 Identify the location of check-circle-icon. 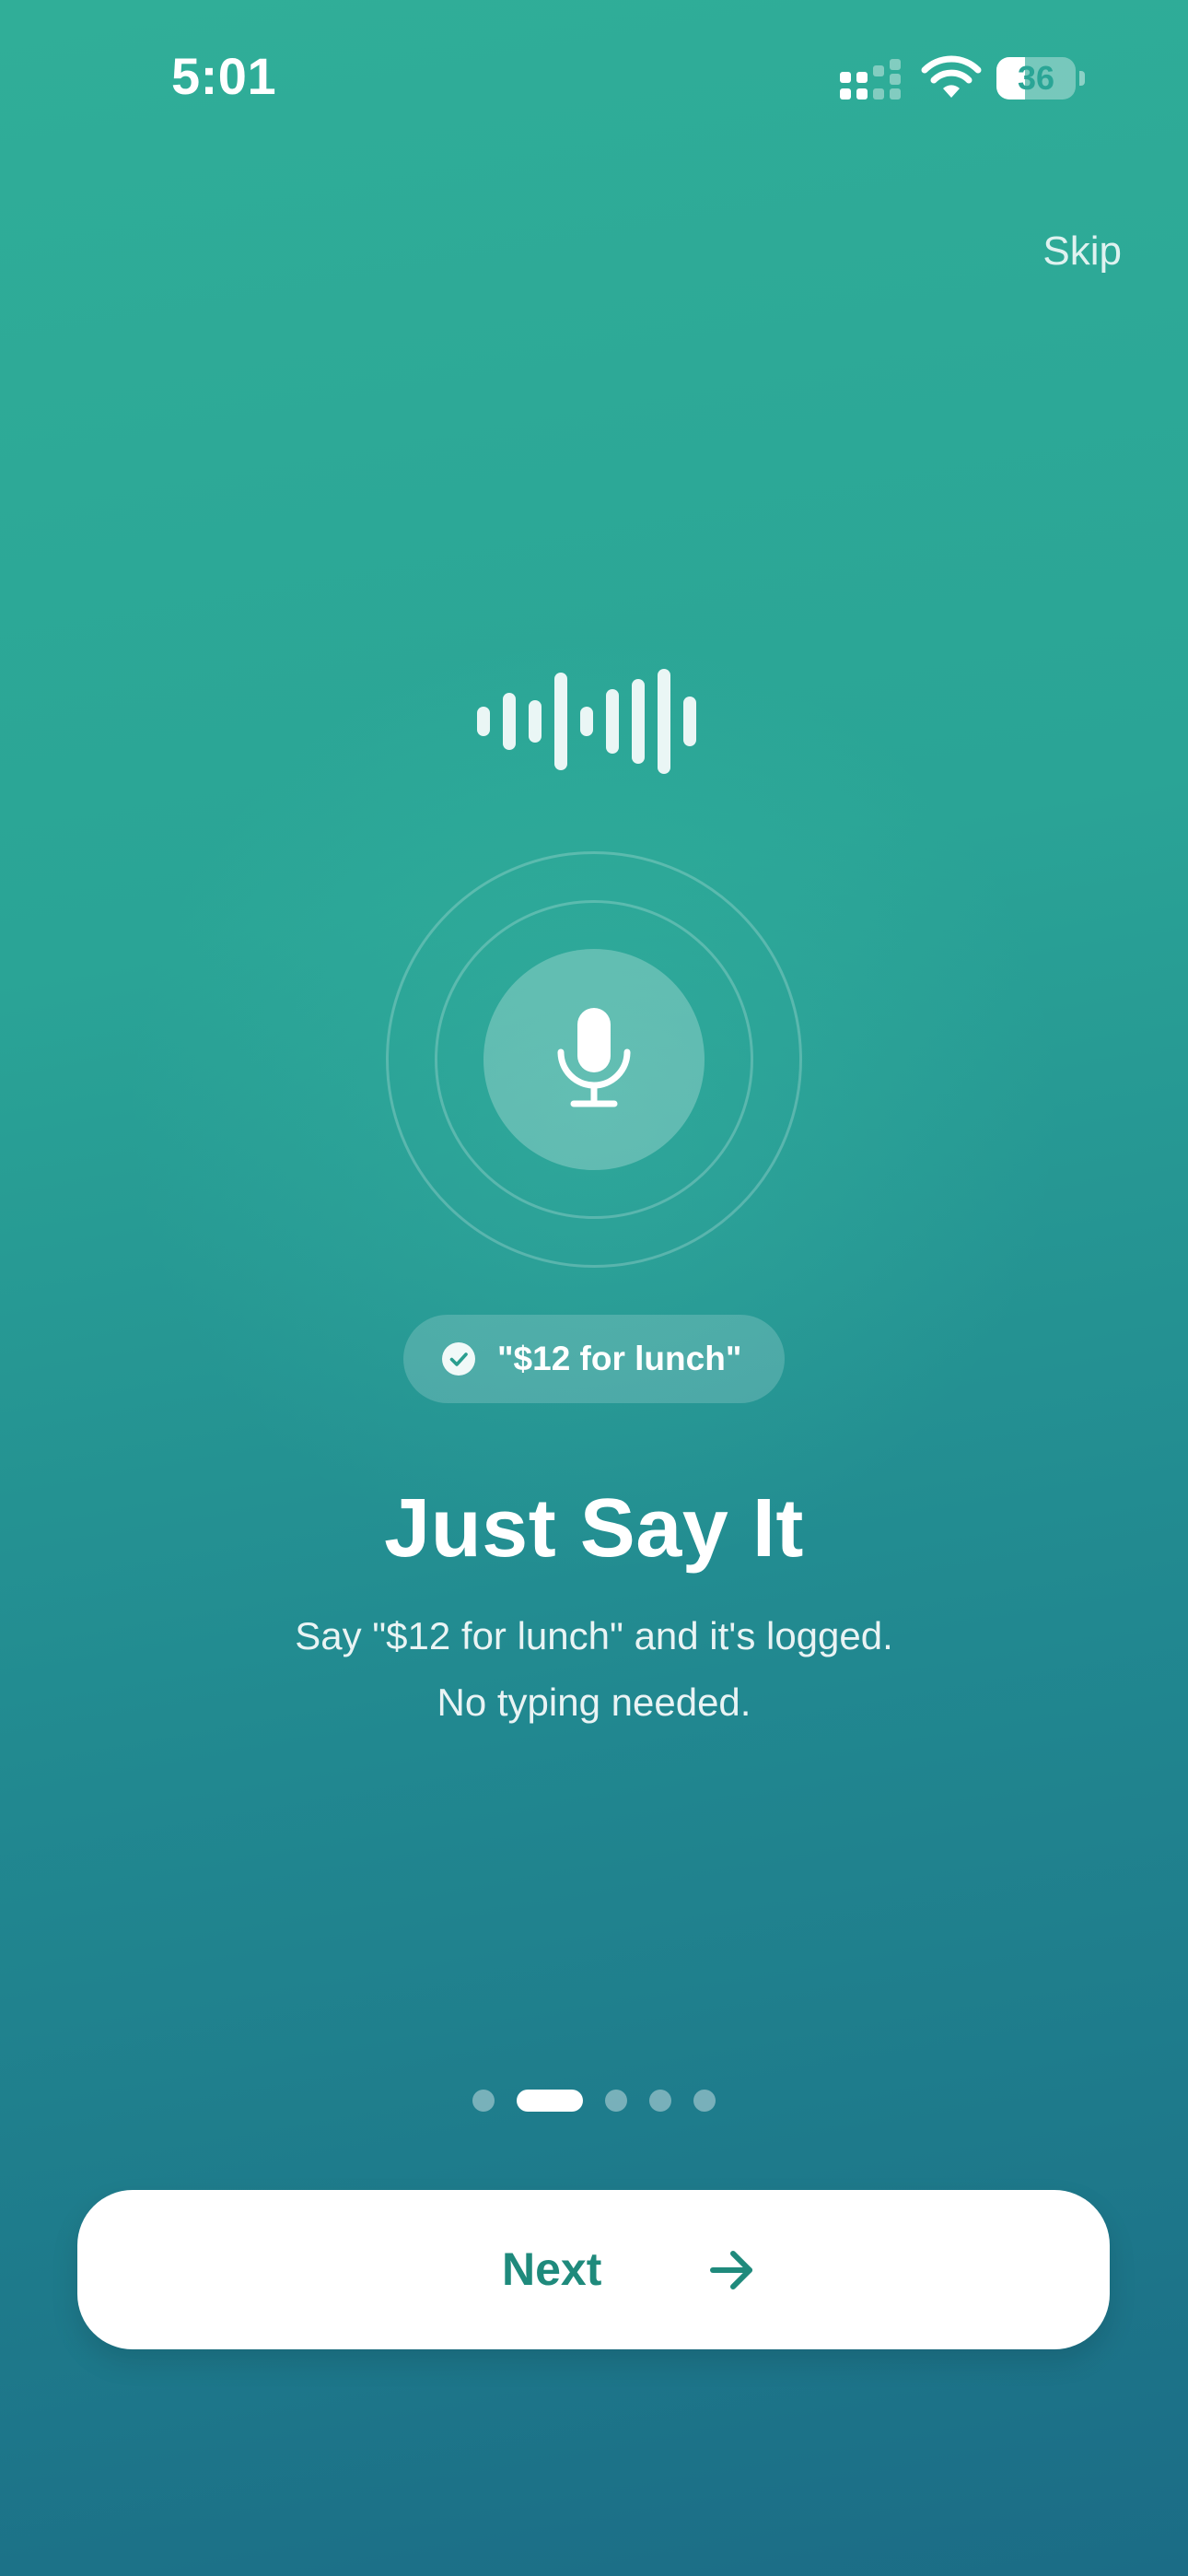
(458, 1359).